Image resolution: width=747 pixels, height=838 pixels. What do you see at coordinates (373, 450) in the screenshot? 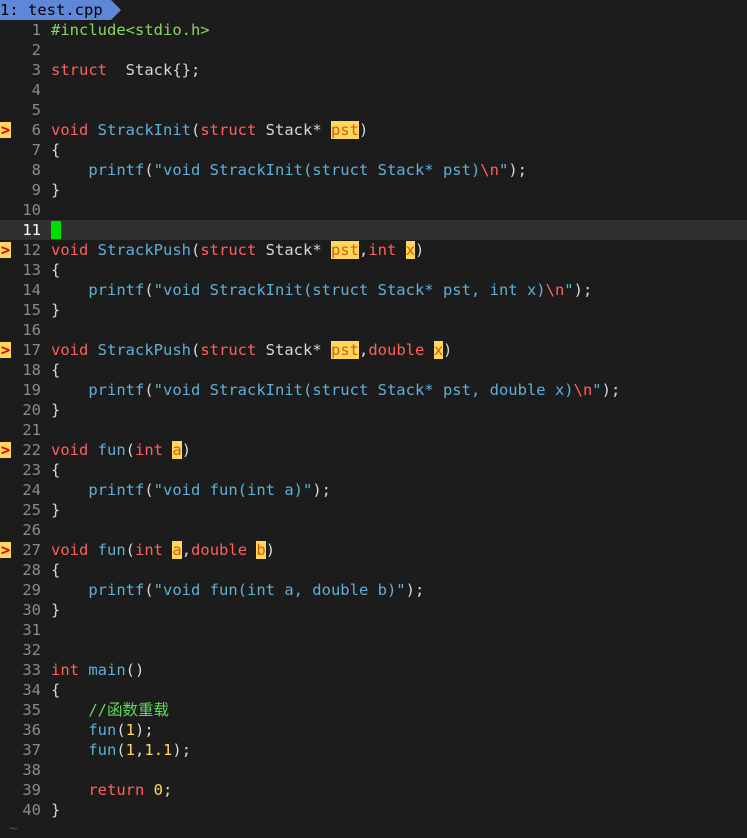
I see `code-line: >22 void fun(int a)` at bounding box center [373, 450].